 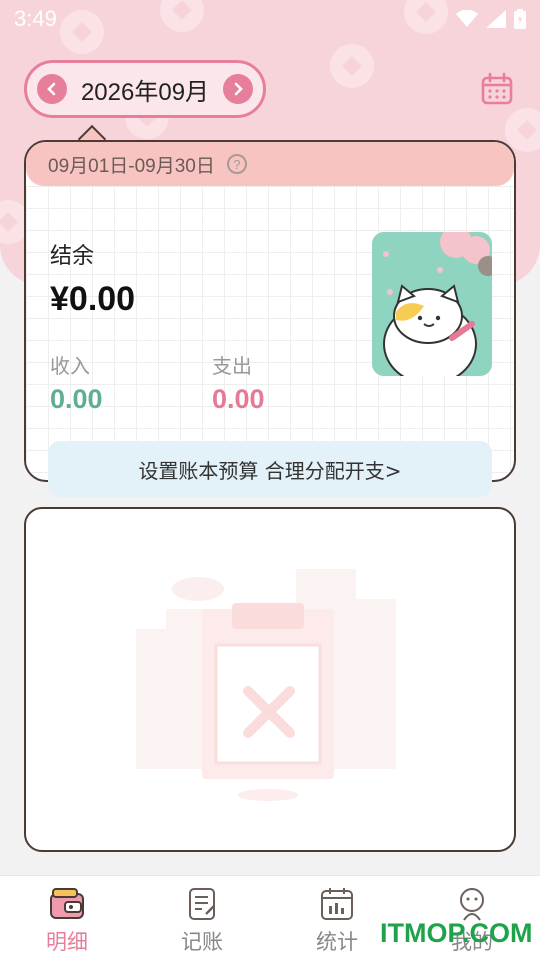 What do you see at coordinates (202, 942) in the screenshot?
I see `nav-label: 记账` at bounding box center [202, 942].